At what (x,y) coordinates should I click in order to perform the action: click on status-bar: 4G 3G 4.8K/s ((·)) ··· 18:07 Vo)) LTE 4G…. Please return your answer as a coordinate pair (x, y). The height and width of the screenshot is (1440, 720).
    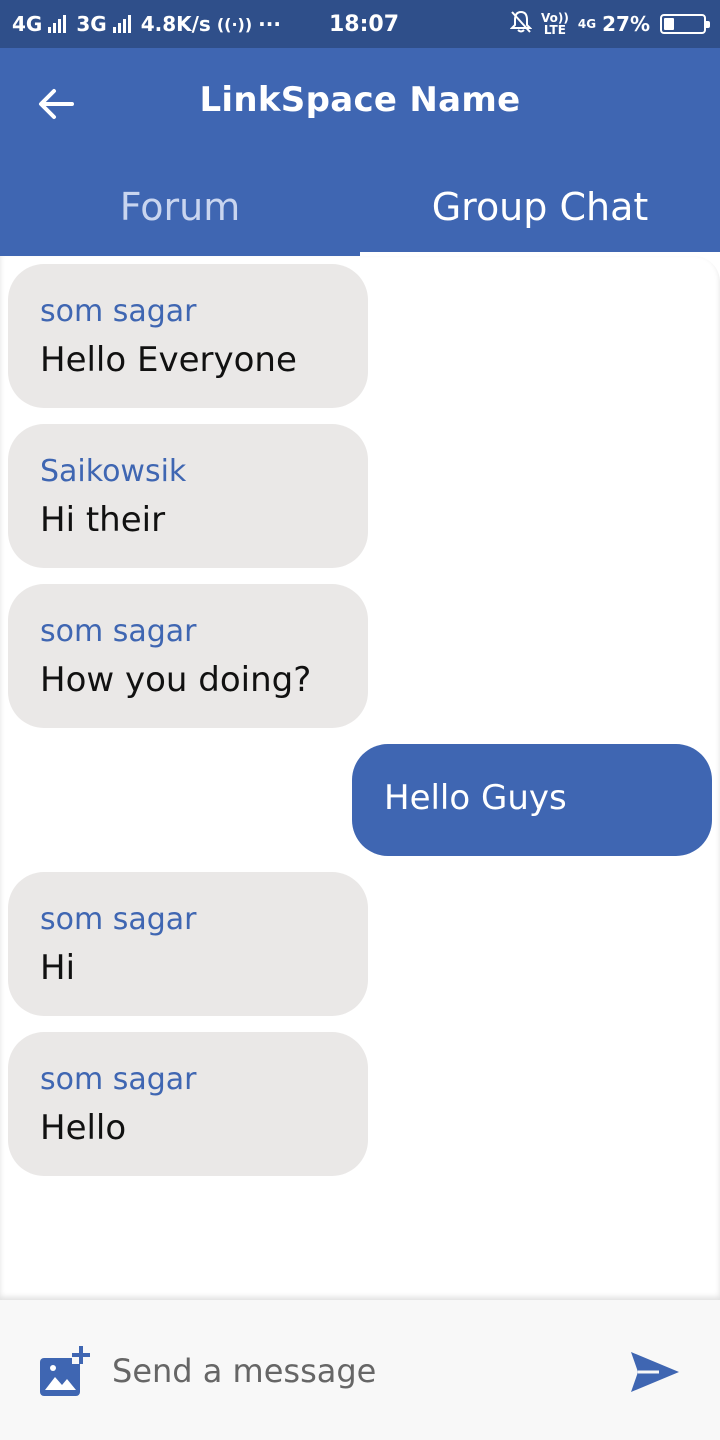
    Looking at the image, I should click on (360, 24).